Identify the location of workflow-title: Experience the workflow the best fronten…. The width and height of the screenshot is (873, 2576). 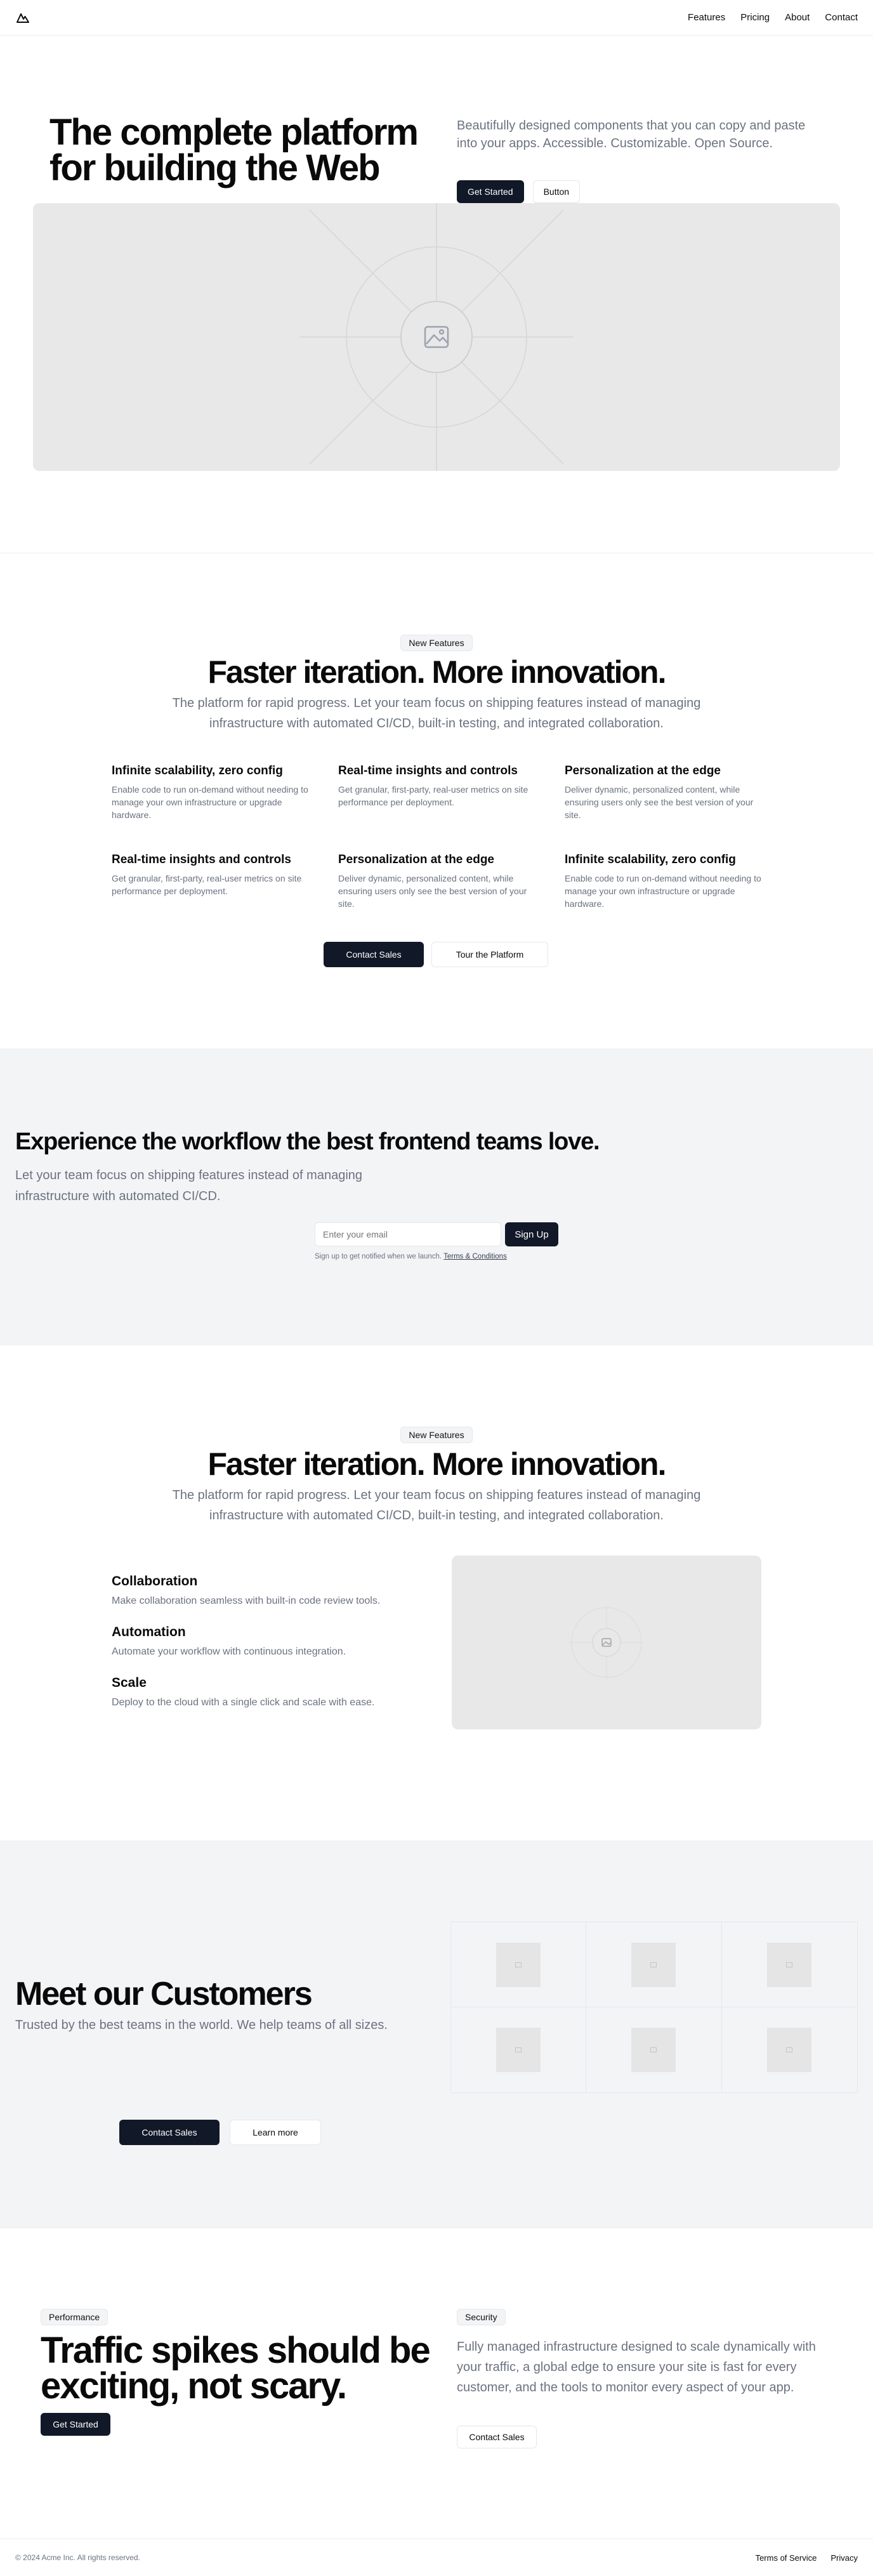
(307, 1141).